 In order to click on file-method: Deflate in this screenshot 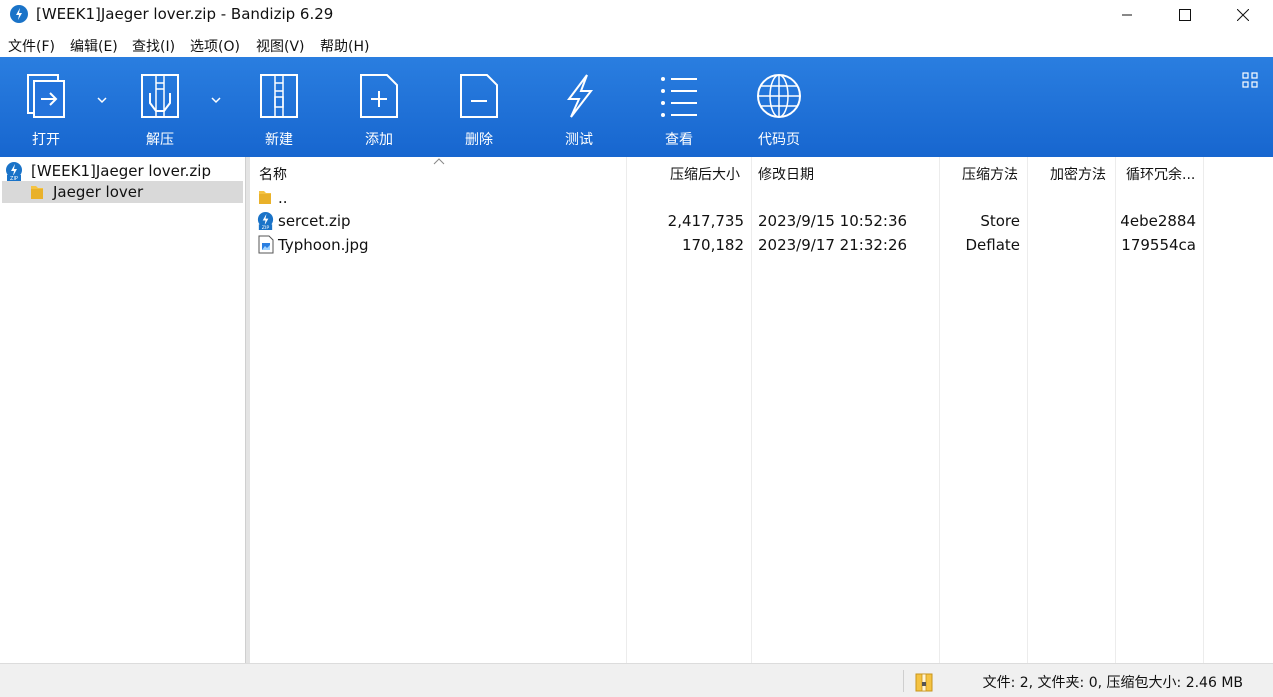, I will do `click(992, 245)`.